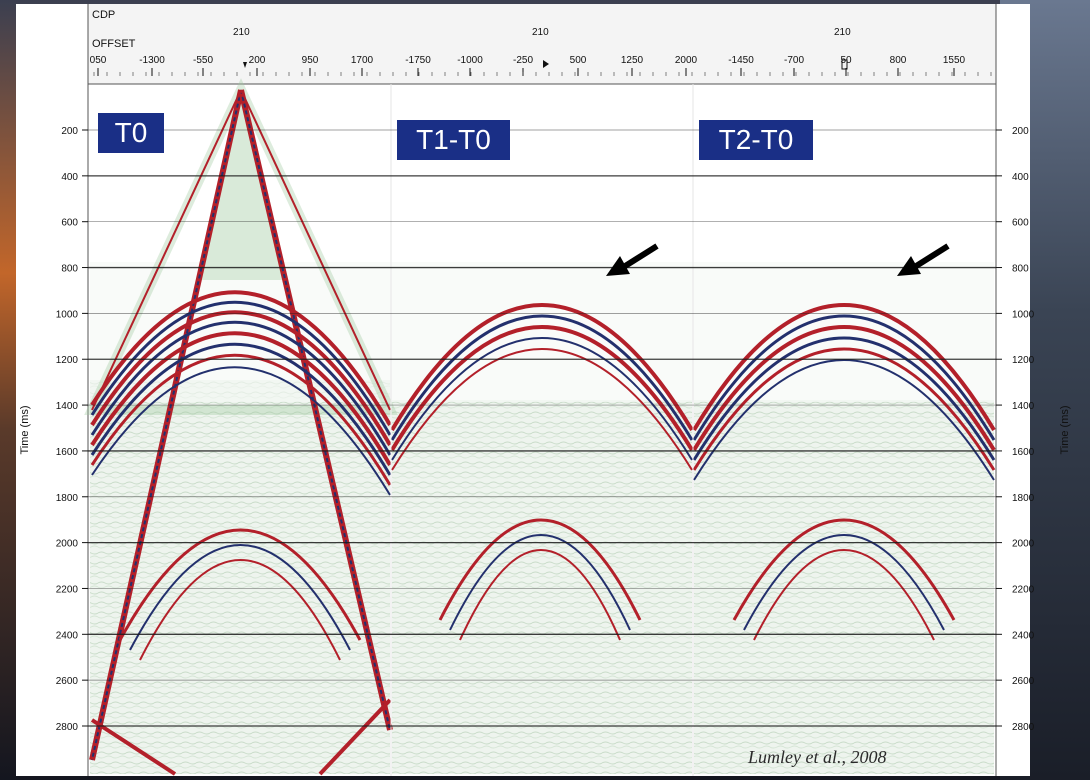 The width and height of the screenshot is (1090, 780). I want to click on offset-label: OFFSET, so click(114, 44).